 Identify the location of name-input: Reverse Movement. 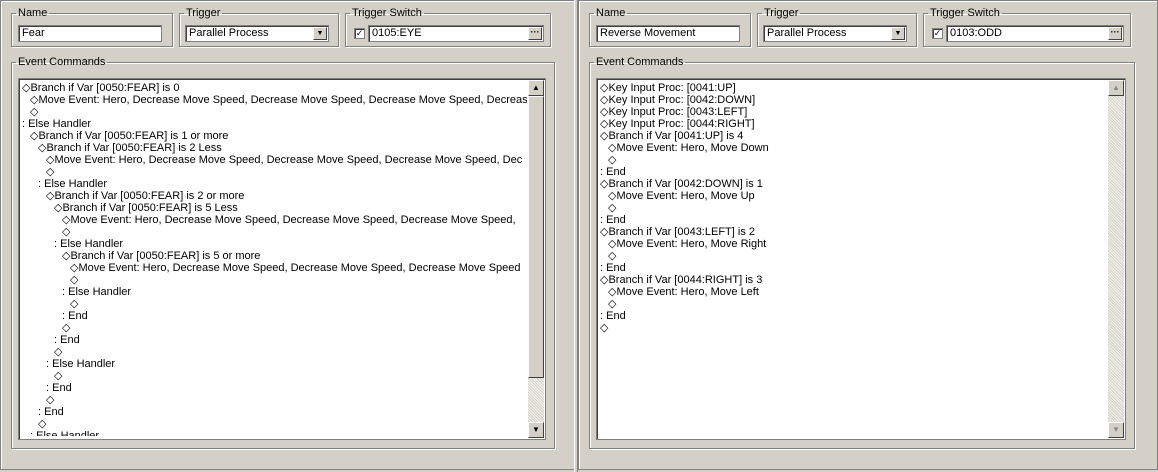
(668, 33).